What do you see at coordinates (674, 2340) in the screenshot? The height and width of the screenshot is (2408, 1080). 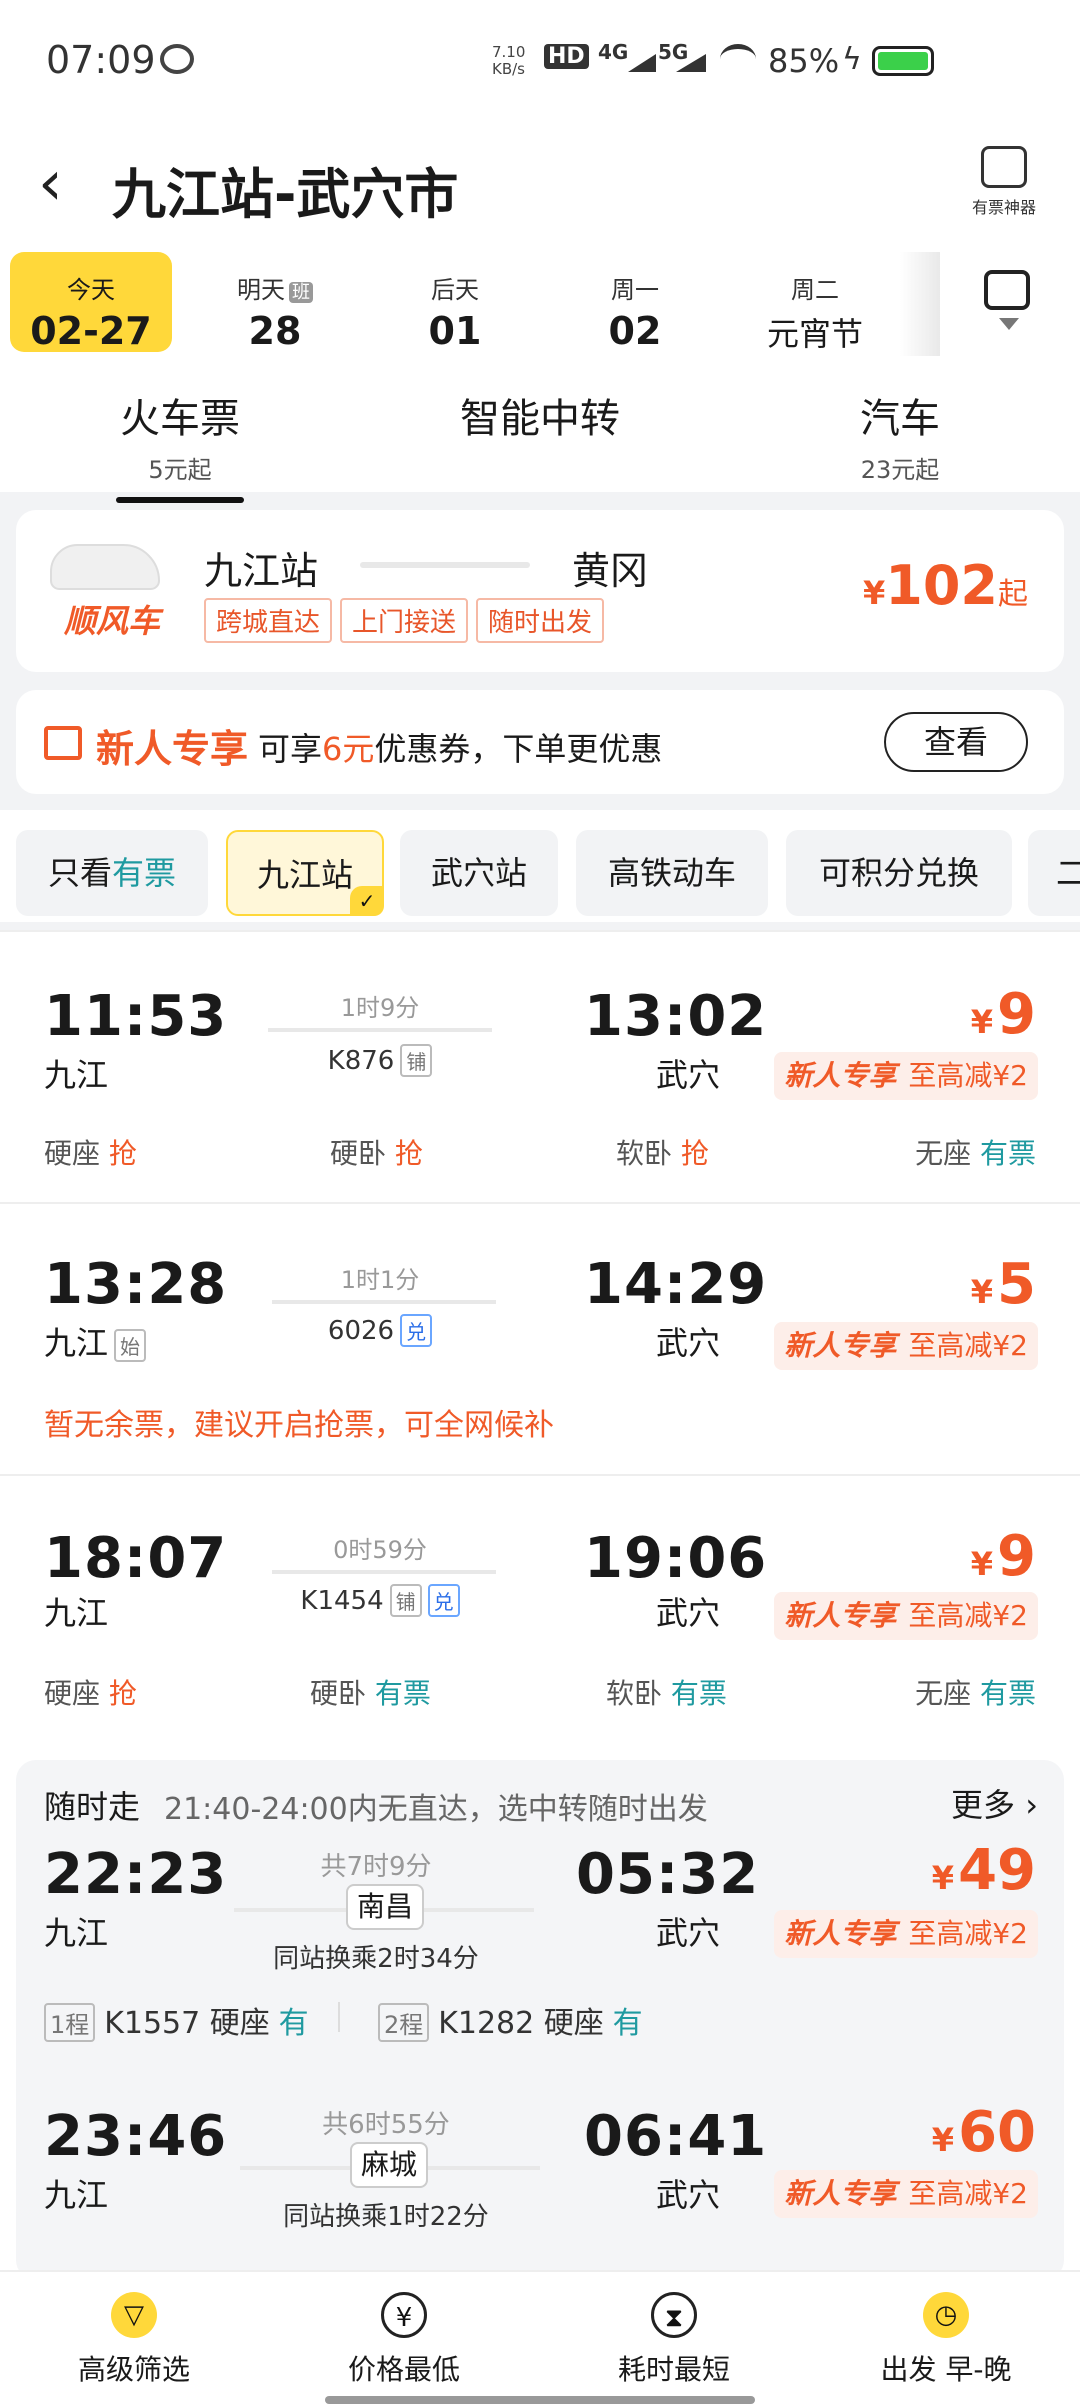 I see `sort-duration-button: ⧗ 耗时最短` at bounding box center [674, 2340].